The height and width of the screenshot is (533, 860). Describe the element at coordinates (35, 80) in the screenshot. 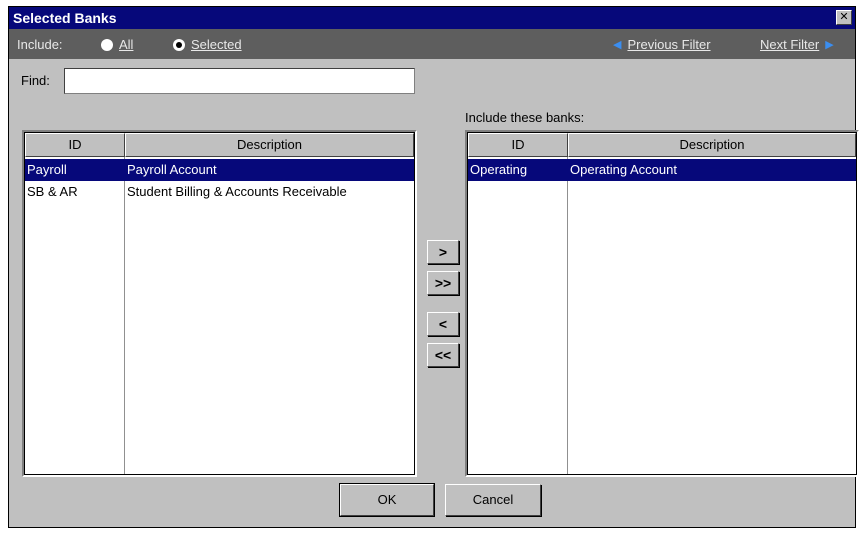

I see `find-label: Find:` at that location.